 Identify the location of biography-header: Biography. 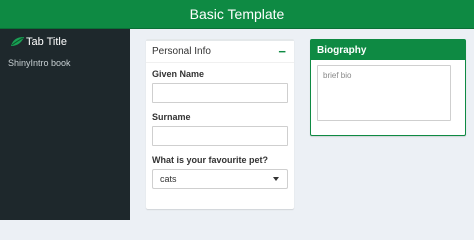
(388, 50).